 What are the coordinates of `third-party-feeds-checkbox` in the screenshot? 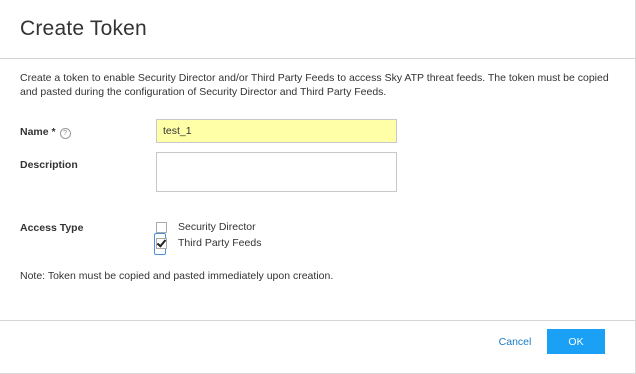 It's located at (161, 243).